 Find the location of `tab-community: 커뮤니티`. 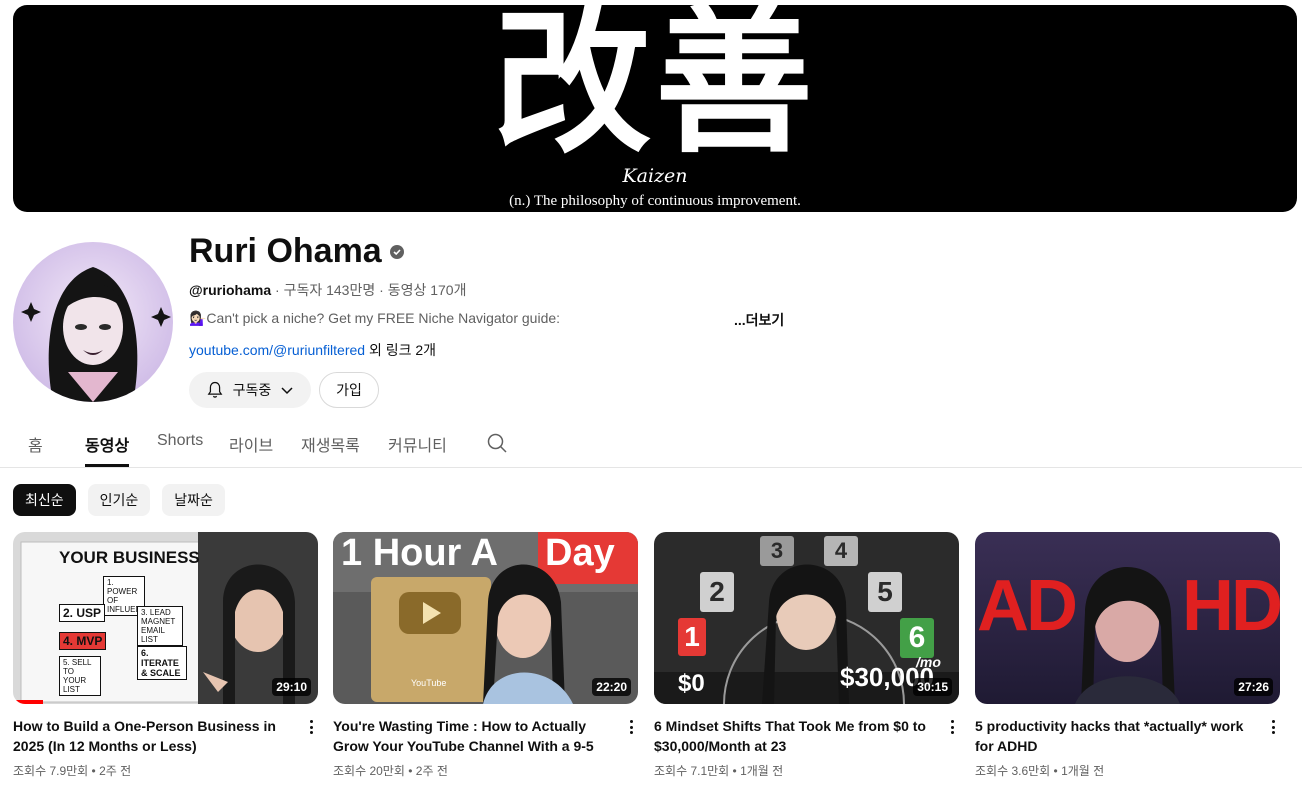

tab-community: 커뮤니티 is located at coordinates (417, 449).